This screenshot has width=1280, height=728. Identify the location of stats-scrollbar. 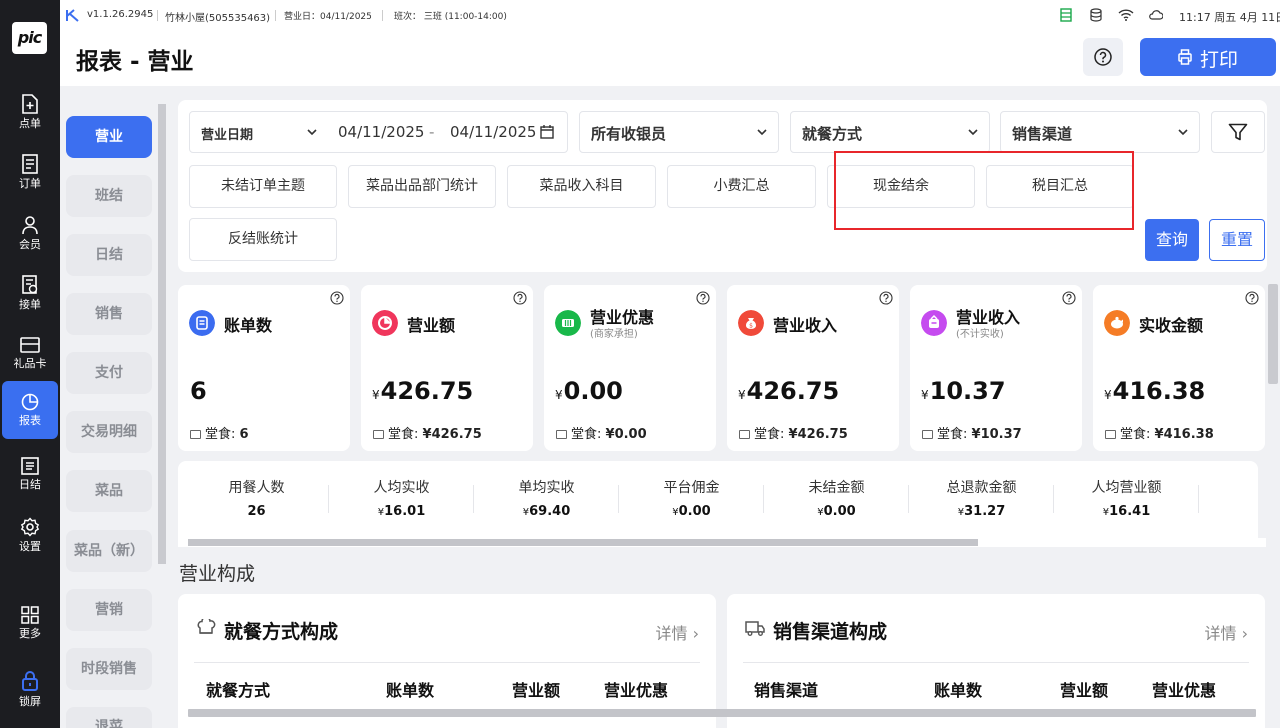
(722, 542).